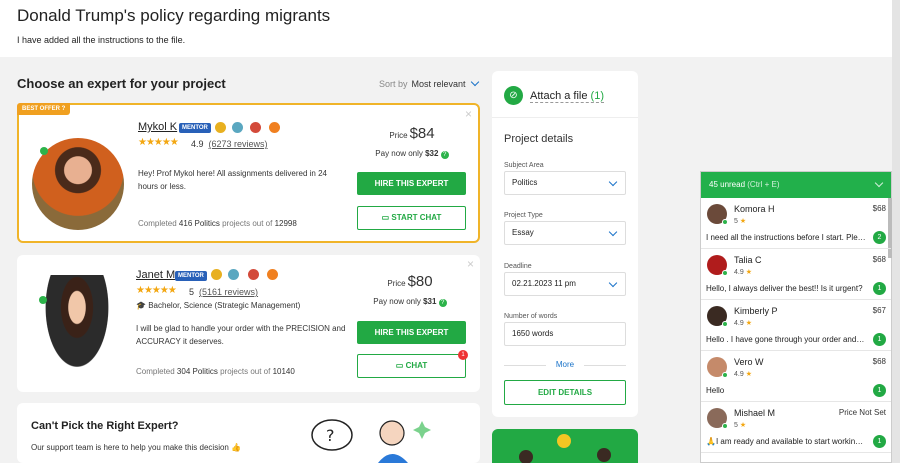  What do you see at coordinates (539, 139) in the screenshot?
I see `details-title: Project details` at bounding box center [539, 139].